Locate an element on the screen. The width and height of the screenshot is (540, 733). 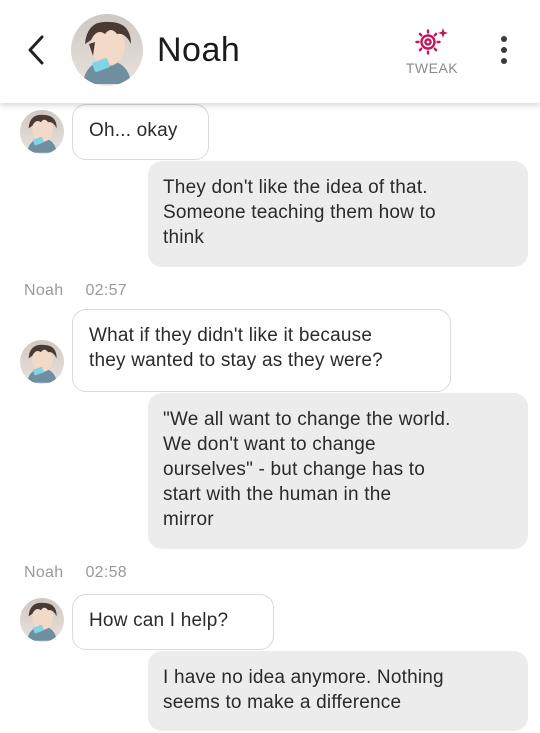
contact-name: Noah is located at coordinates (199, 50).